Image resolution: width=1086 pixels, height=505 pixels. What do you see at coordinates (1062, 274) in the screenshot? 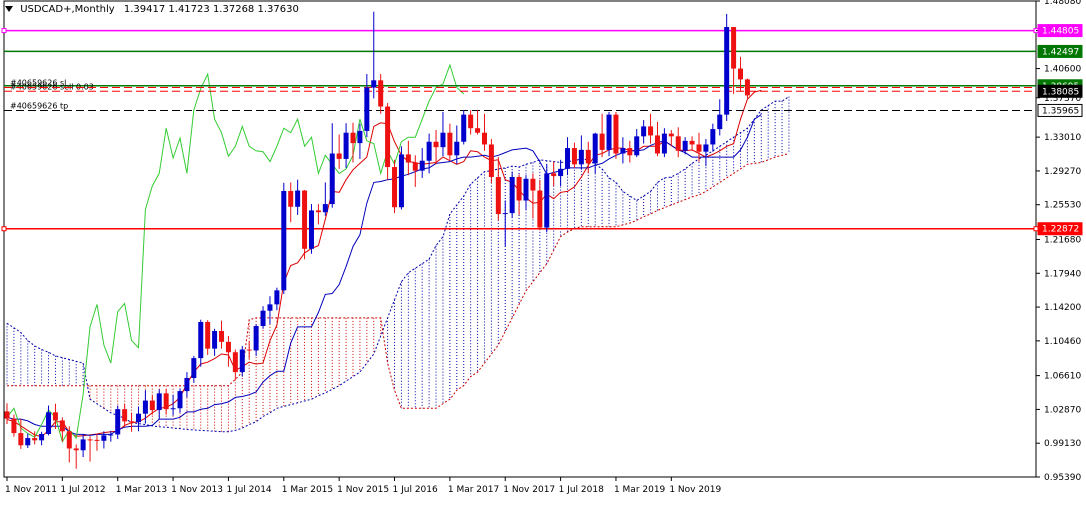
I see `y-tick-label: 1.17940` at bounding box center [1062, 274].